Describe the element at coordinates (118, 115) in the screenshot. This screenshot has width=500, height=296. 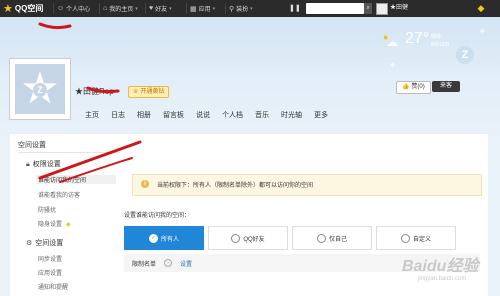
I see `tab-blog: 日志` at that location.